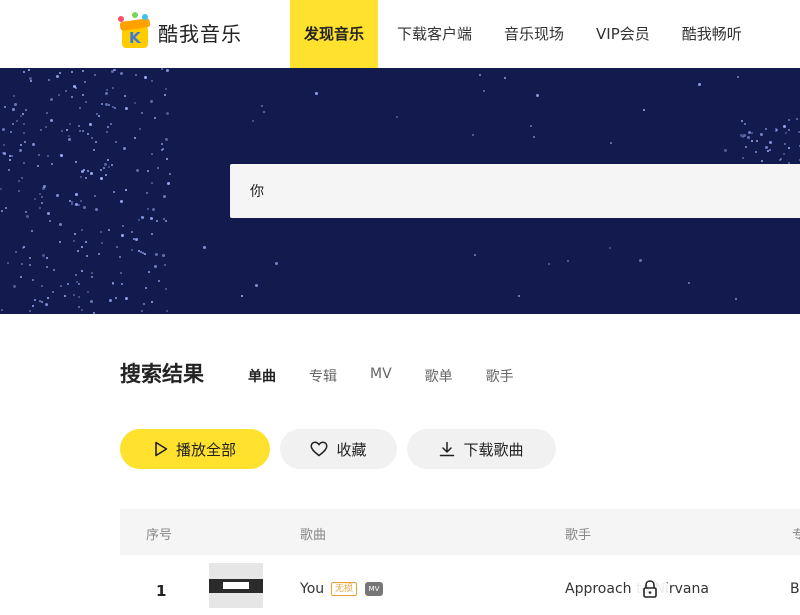 The height and width of the screenshot is (615, 800). Describe the element at coordinates (534, 34) in the screenshot. I see `nav-music-live: 音乐现场` at that location.